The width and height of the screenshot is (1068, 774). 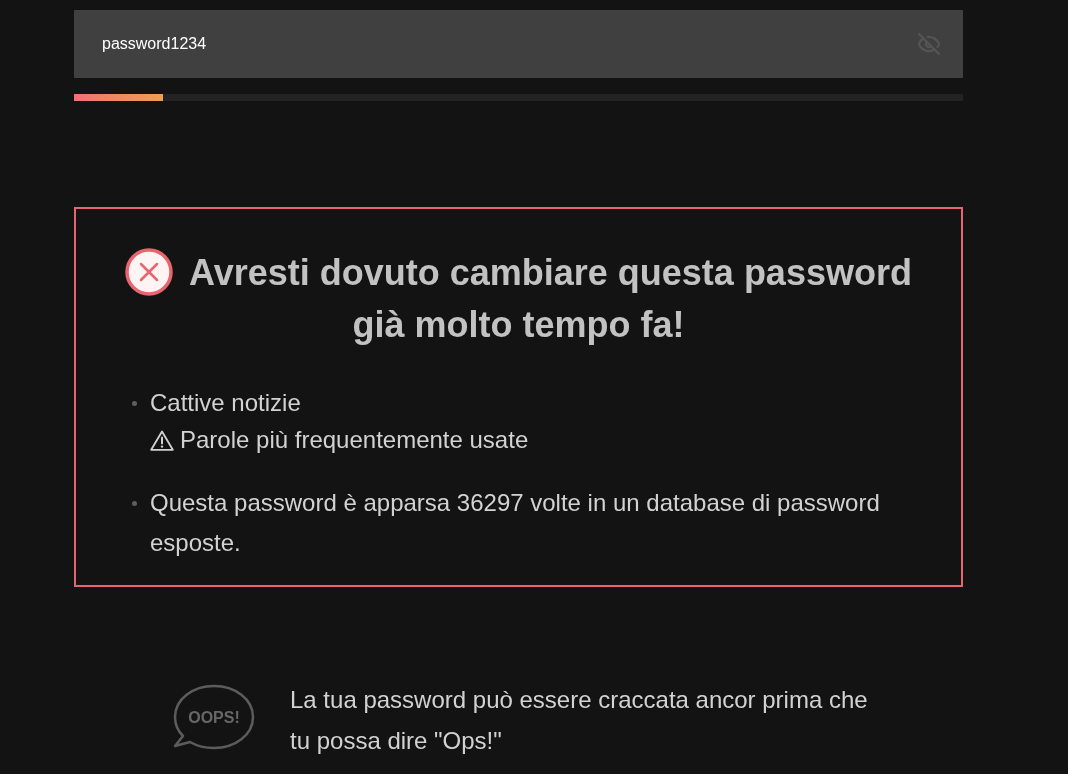 What do you see at coordinates (579, 720) in the screenshot?
I see `tip-text: La tua password può essere craccata ancor prima che tu possa dire "Ops!"` at bounding box center [579, 720].